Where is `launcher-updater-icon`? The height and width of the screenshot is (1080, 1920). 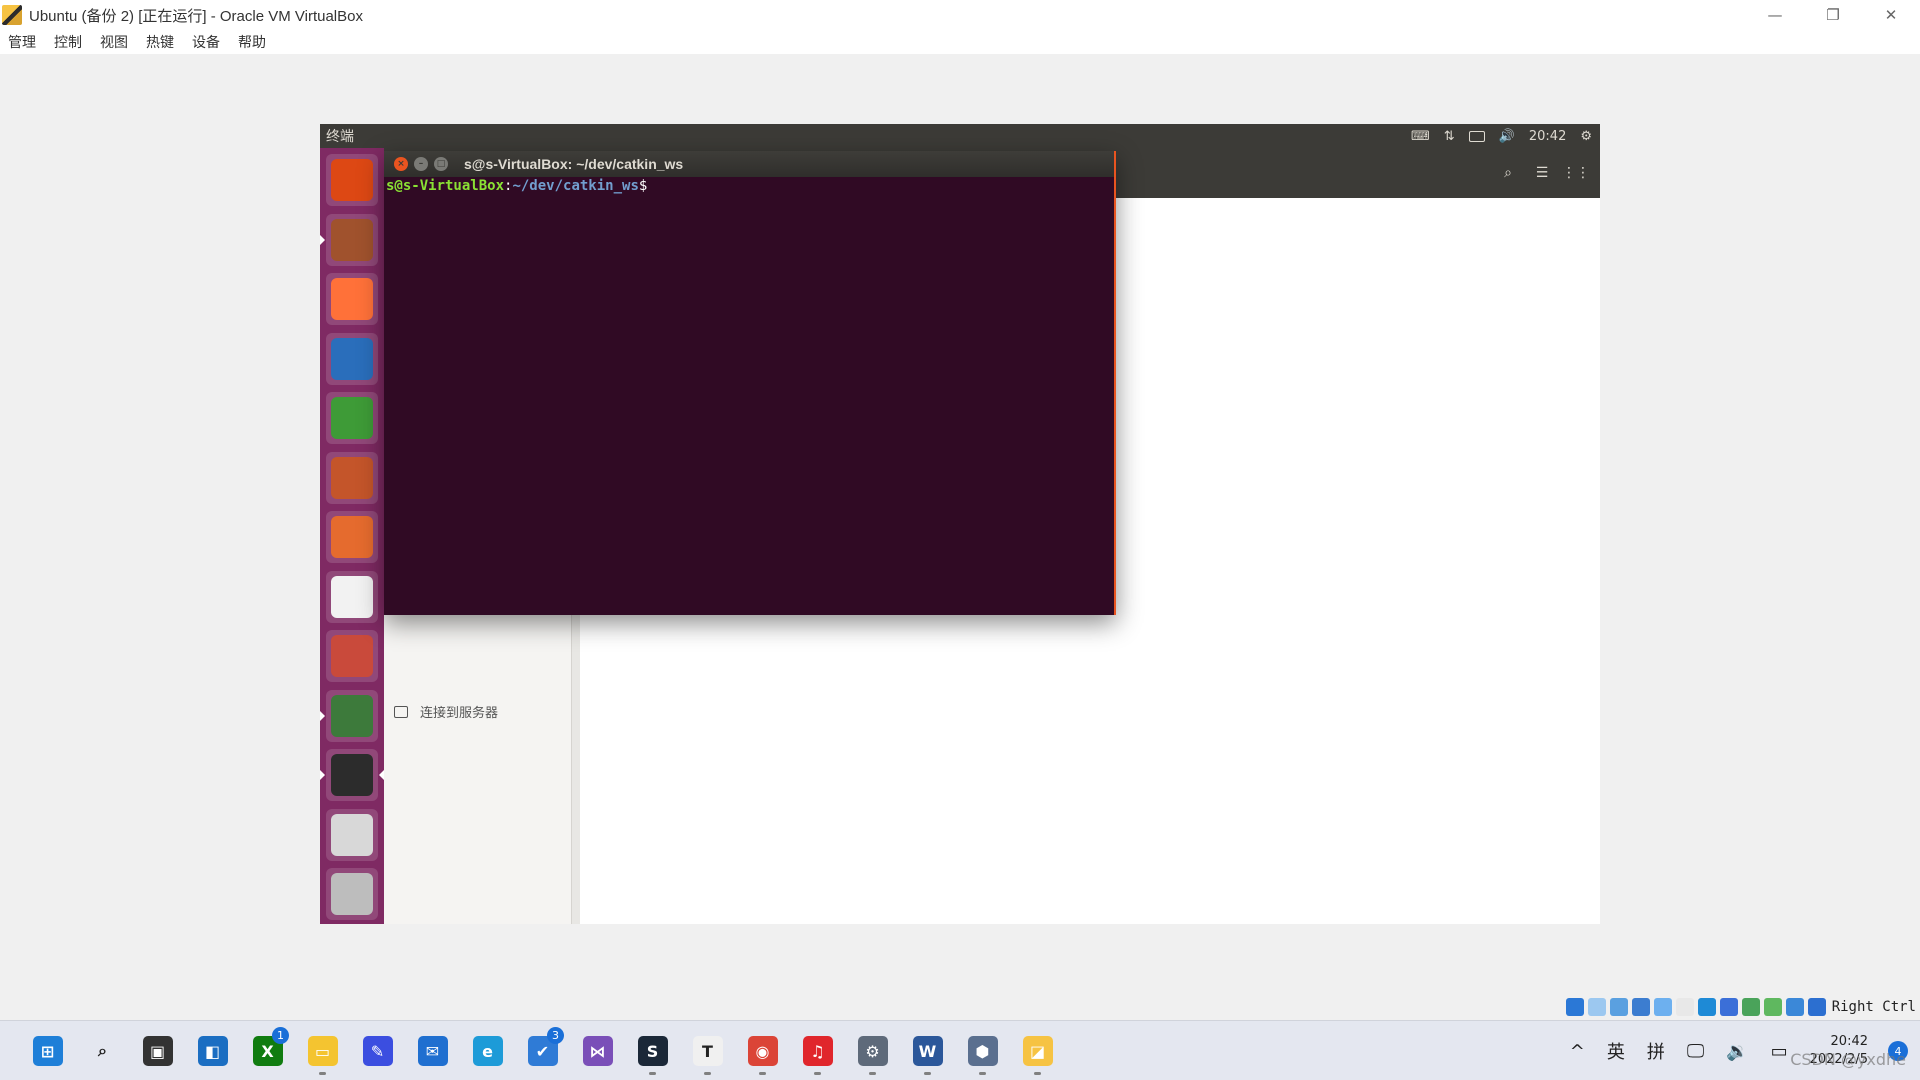 launcher-updater-icon is located at coordinates (352, 715).